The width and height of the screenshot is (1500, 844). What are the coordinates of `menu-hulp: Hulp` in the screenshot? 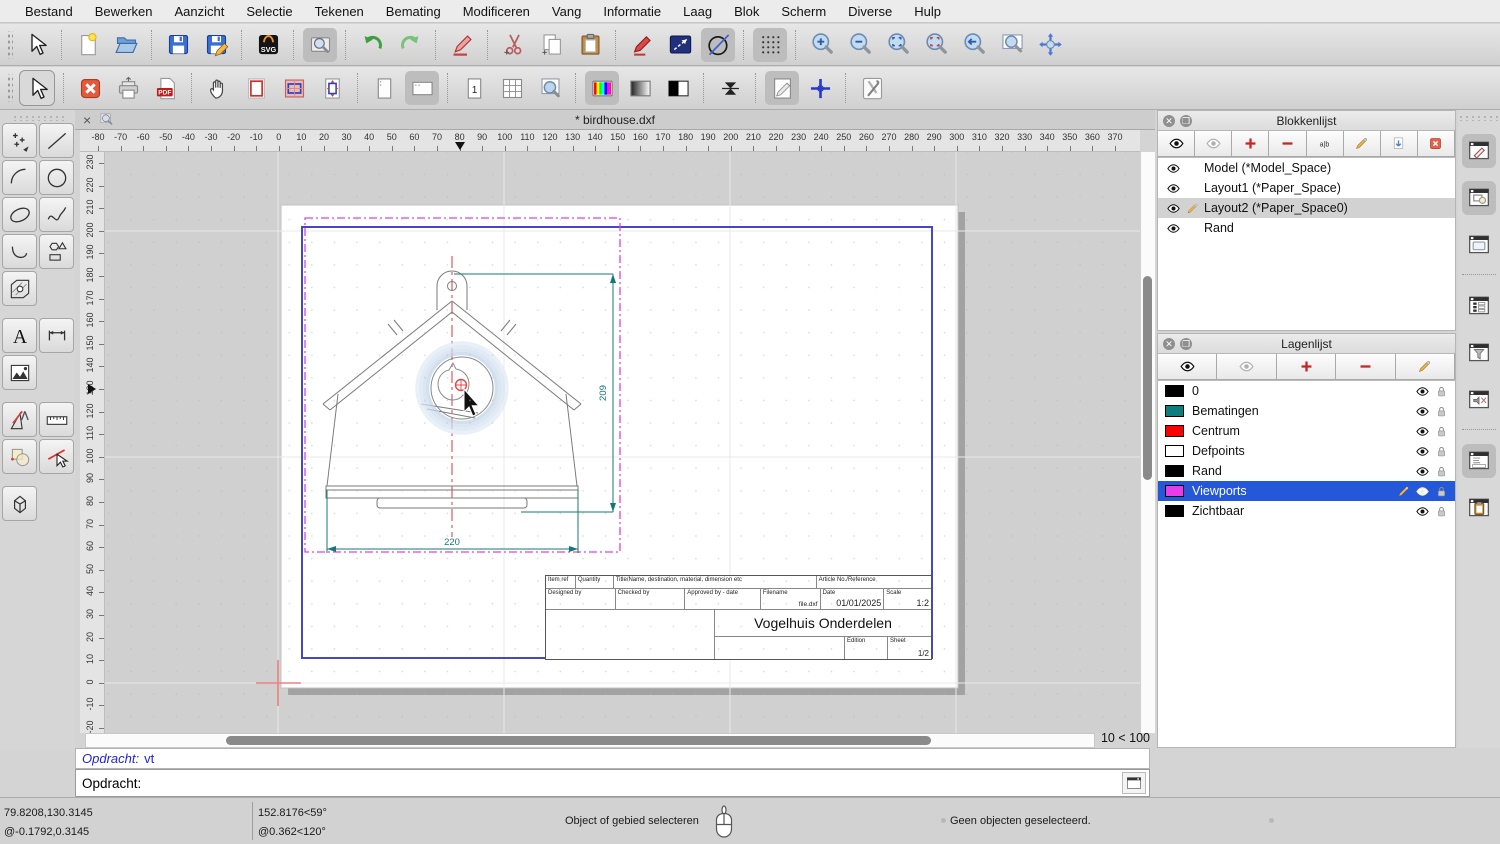 It's located at (927, 11).